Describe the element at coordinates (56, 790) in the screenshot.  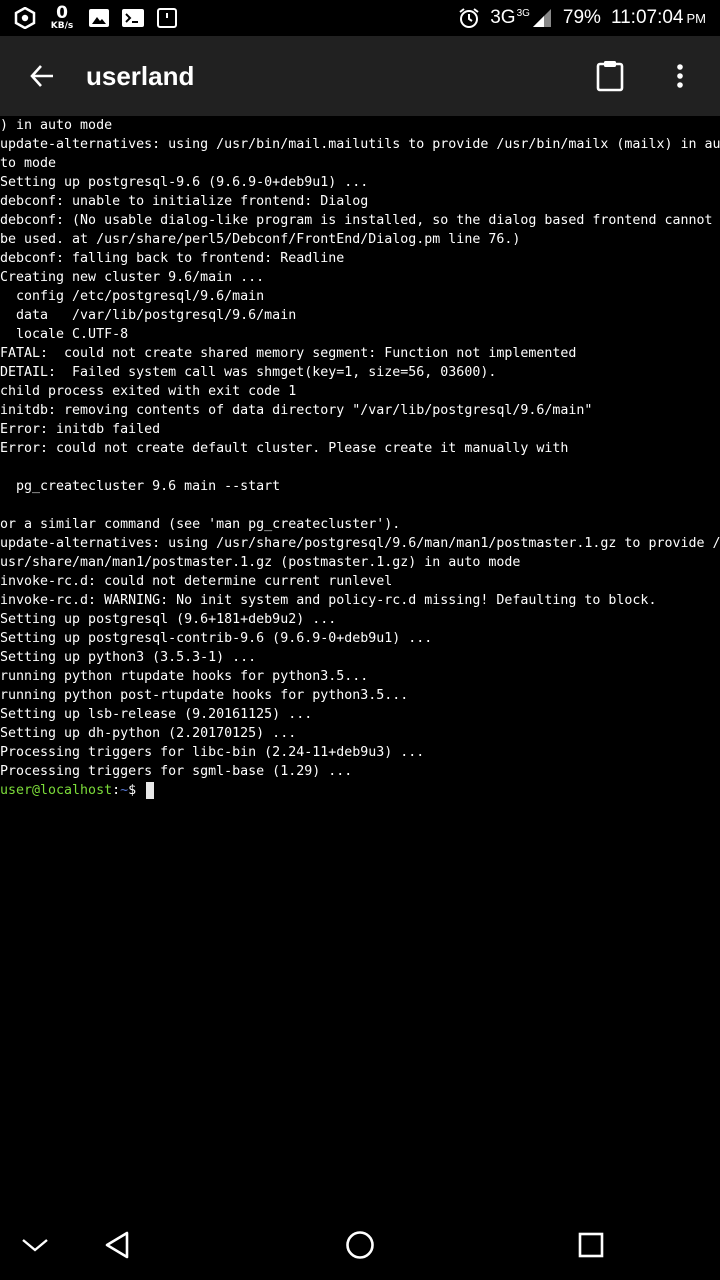
I see `prompt-user-host: user@localhost` at that location.